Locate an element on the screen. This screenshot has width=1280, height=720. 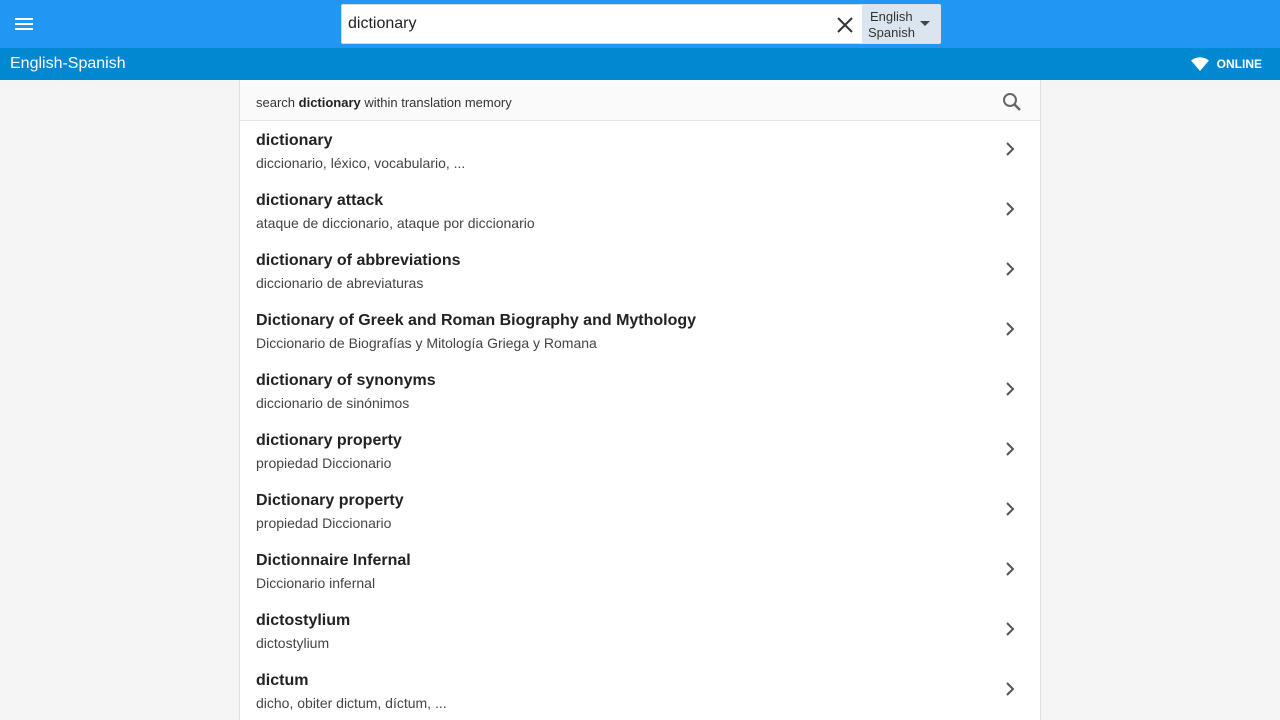
result-translation: diccionario de sinónimos is located at coordinates (333, 403).